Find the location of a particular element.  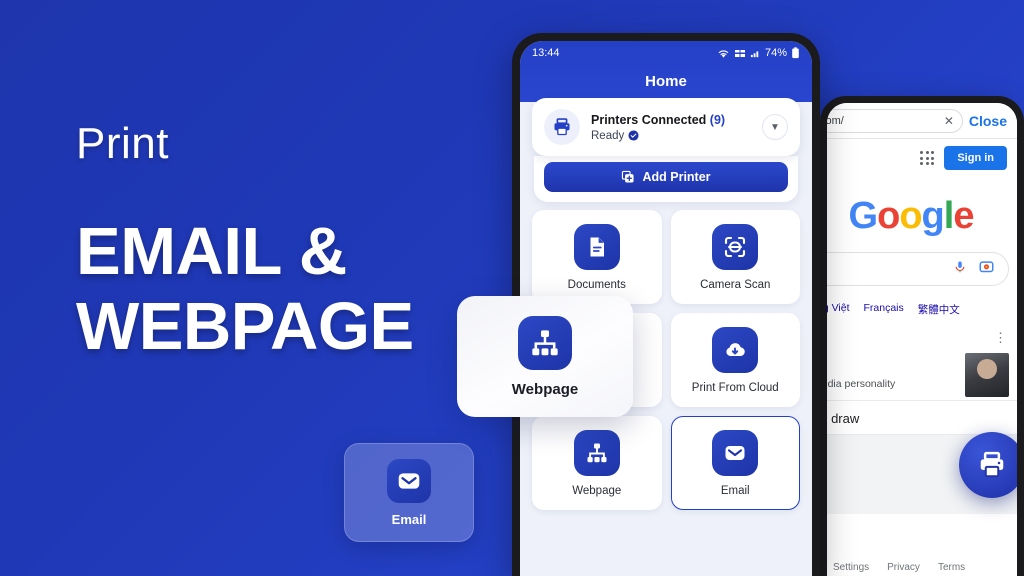

printer-name: Printers Connected (9) is located at coordinates (671, 120).